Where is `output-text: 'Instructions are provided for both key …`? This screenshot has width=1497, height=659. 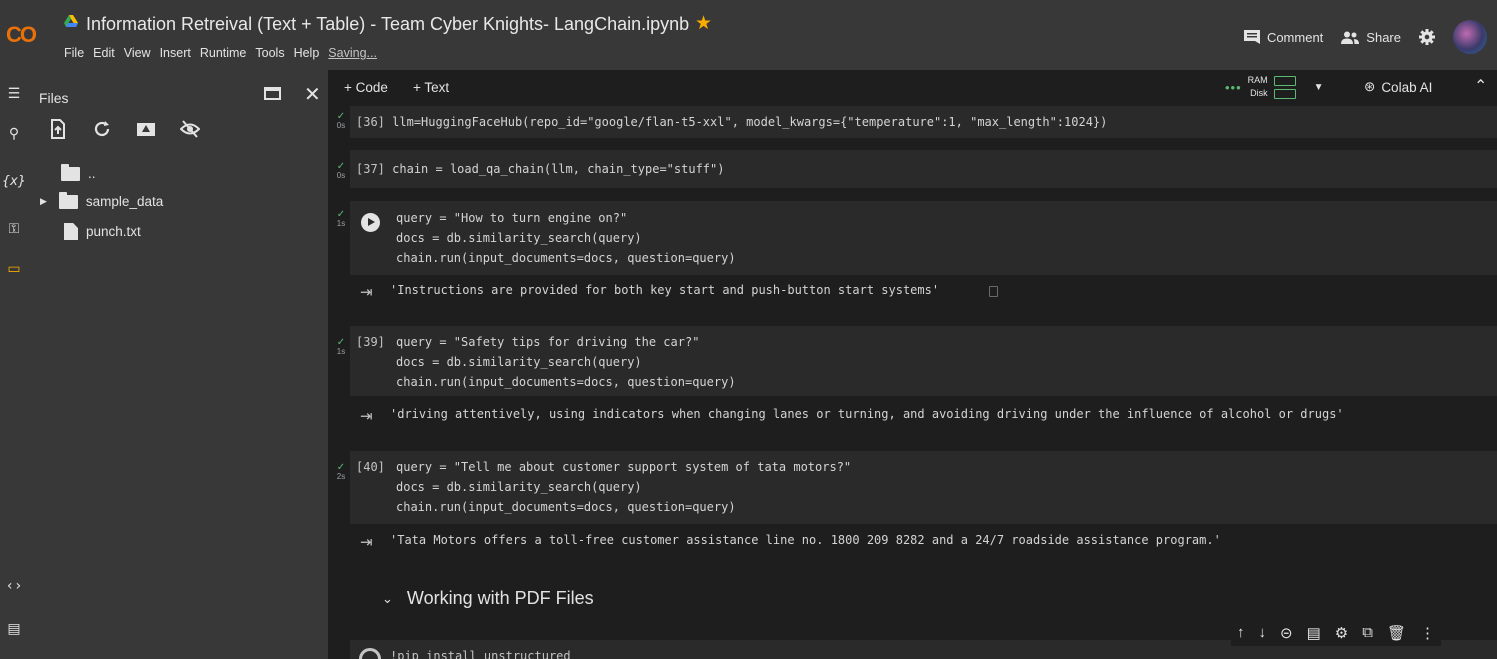 output-text: 'Instructions are provided for both key … is located at coordinates (665, 290).